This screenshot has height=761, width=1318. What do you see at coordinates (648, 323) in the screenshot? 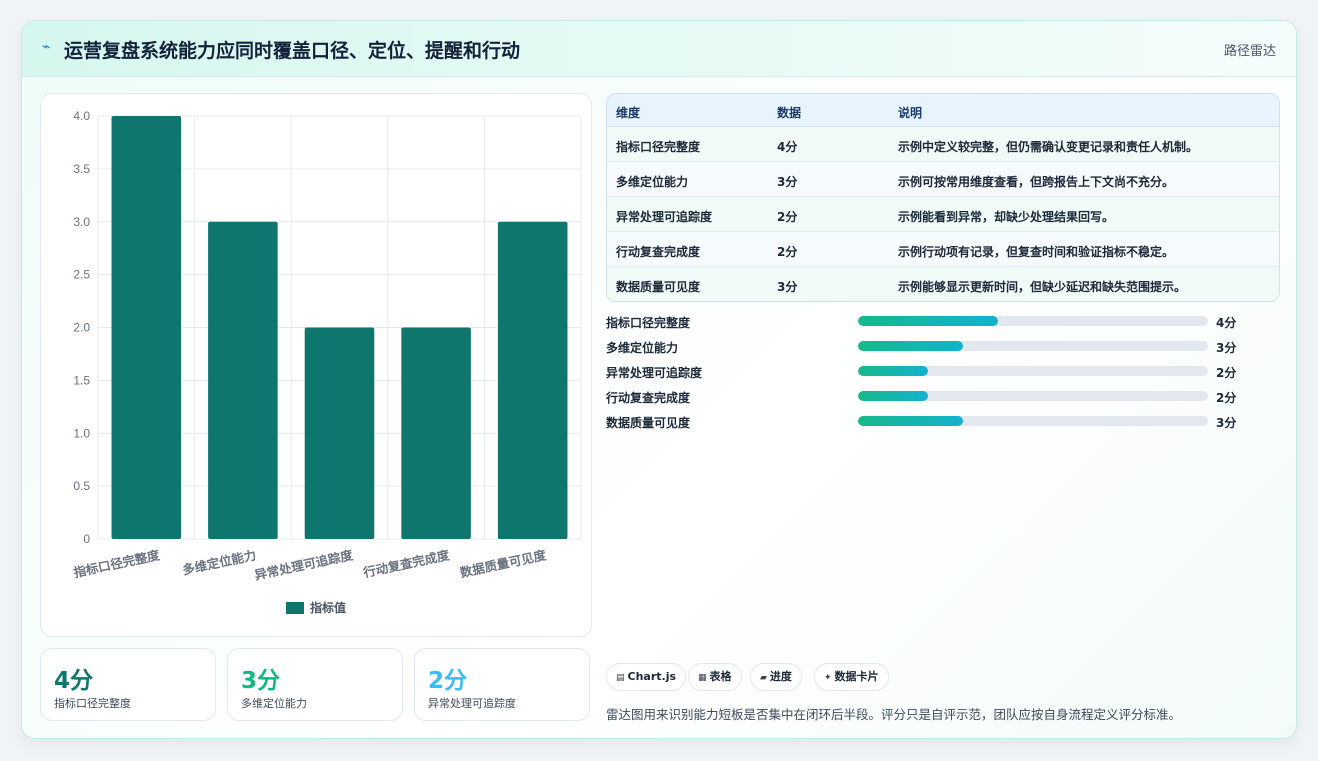
I see `progress-label: 指标口径完整度` at bounding box center [648, 323].